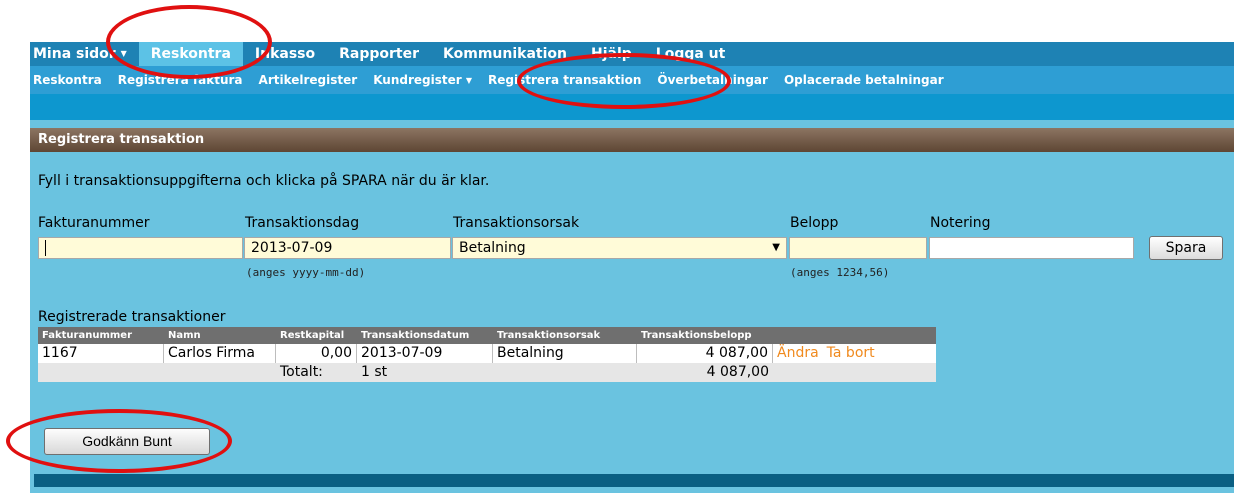 The height and width of the screenshot is (493, 1234). I want to click on total-amount: 4 087,00, so click(737, 372).